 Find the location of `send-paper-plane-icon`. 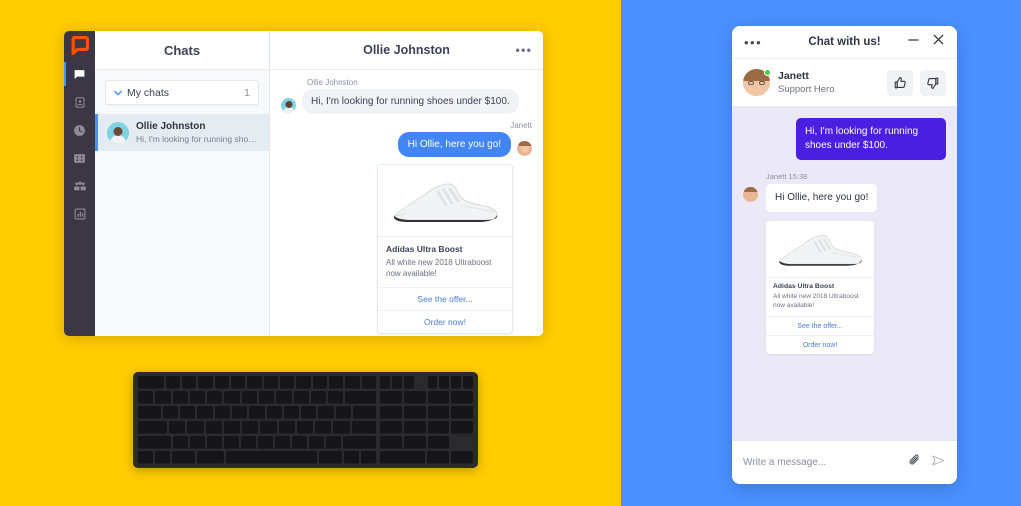

send-paper-plane-icon is located at coordinates (938, 463).